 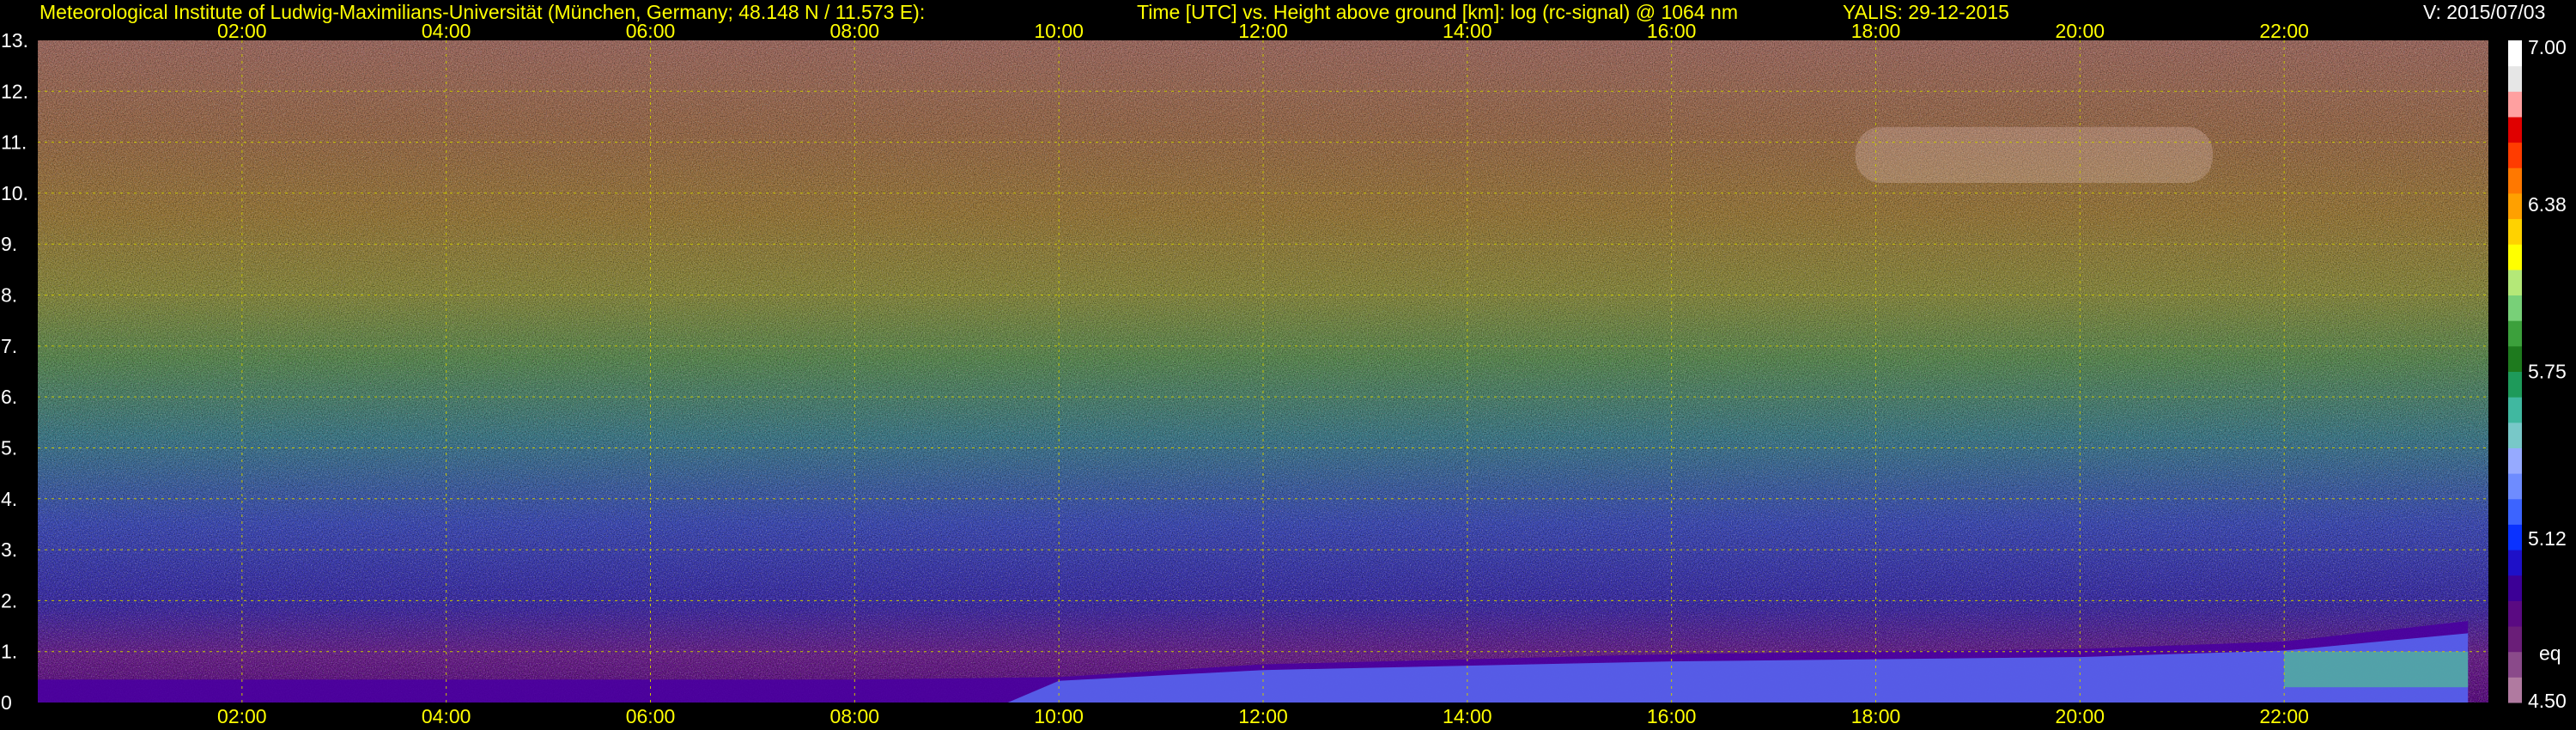 What do you see at coordinates (15, 371) in the screenshot?
I see `y-axis: 0 1. 2. 3. 4. 5. 6. 7. 8. 9. 10. 11. 12. 13.` at bounding box center [15, 371].